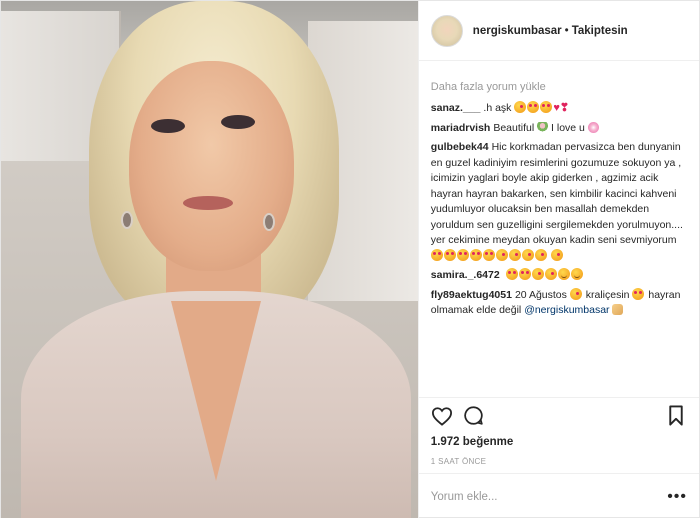 This screenshot has height=518, width=700. Describe the element at coordinates (559, 87) in the screenshot. I see `load-more-comments-link: Daha fazla yorum yükle` at that location.